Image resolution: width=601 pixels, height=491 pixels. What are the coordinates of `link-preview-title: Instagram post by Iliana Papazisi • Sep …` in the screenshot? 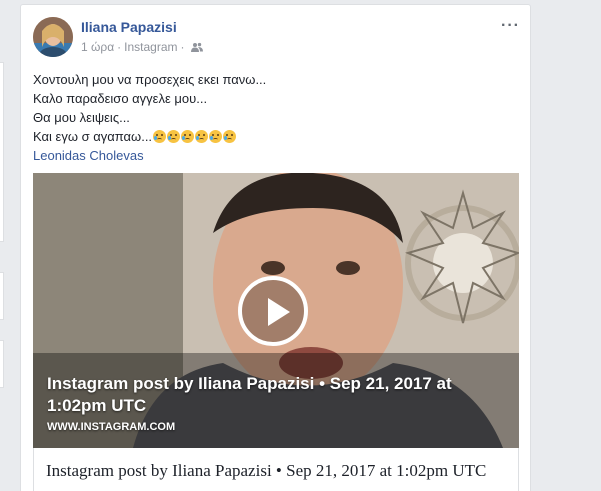 It's located at (276, 471).